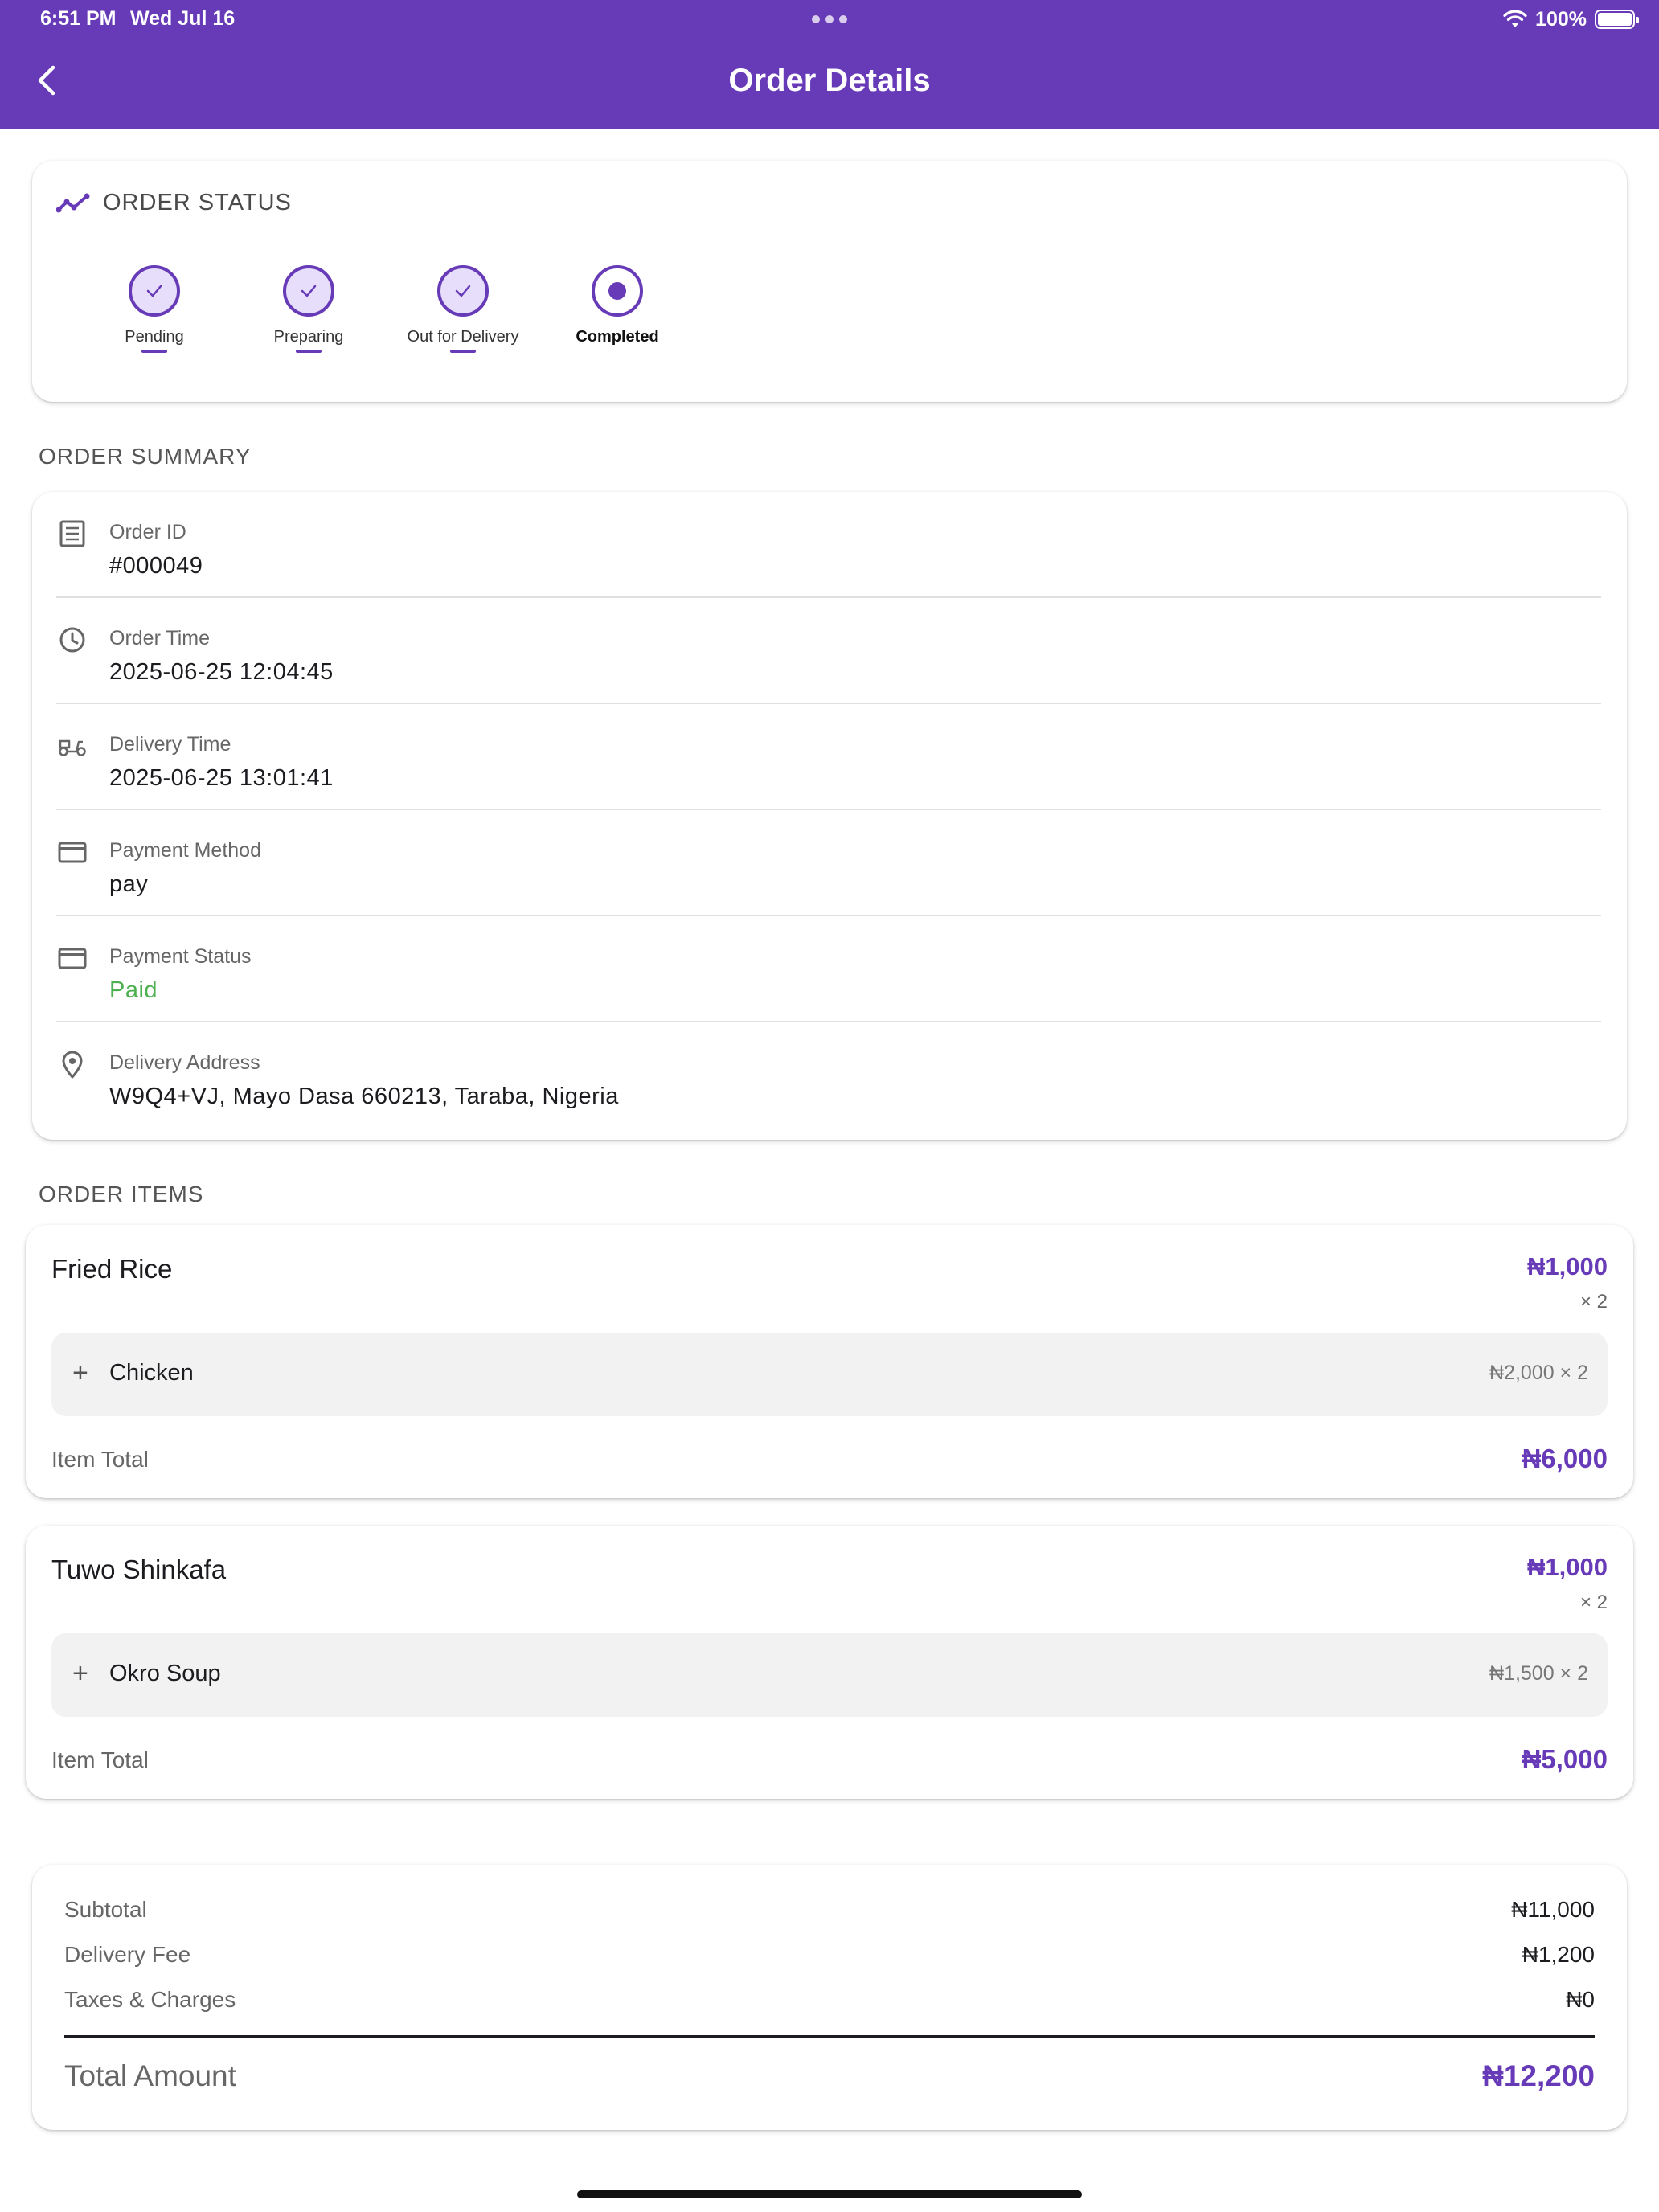 The width and height of the screenshot is (1659, 2212). What do you see at coordinates (184, 1062) in the screenshot?
I see `summary-label: Delivery Address` at bounding box center [184, 1062].